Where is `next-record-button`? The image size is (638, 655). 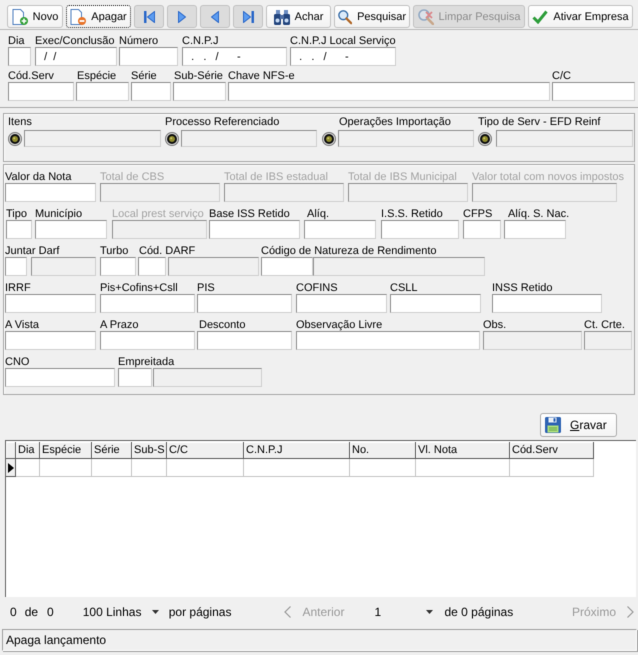
next-record-button is located at coordinates (182, 16).